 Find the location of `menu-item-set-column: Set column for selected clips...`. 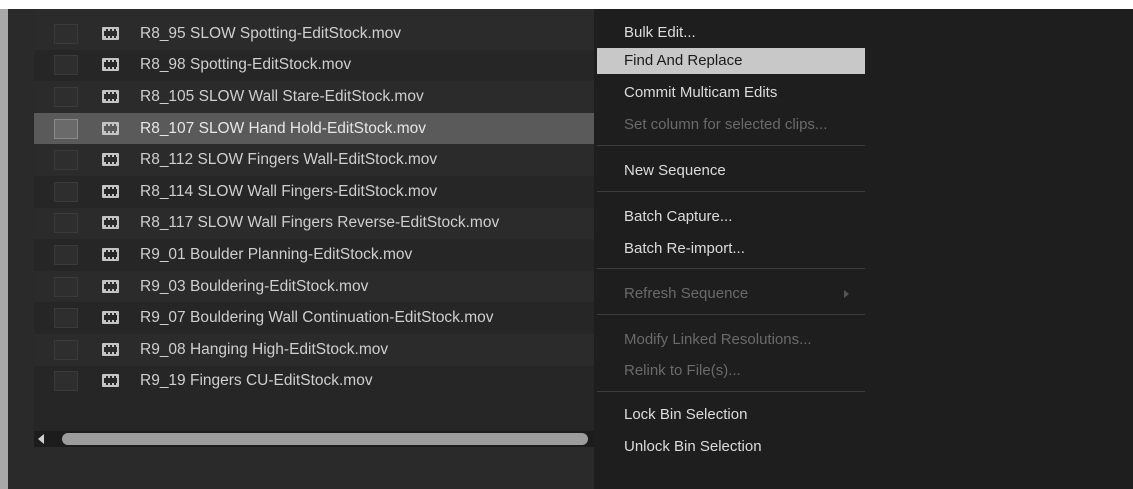

menu-item-set-column: Set column for selected clips... is located at coordinates (726, 124).